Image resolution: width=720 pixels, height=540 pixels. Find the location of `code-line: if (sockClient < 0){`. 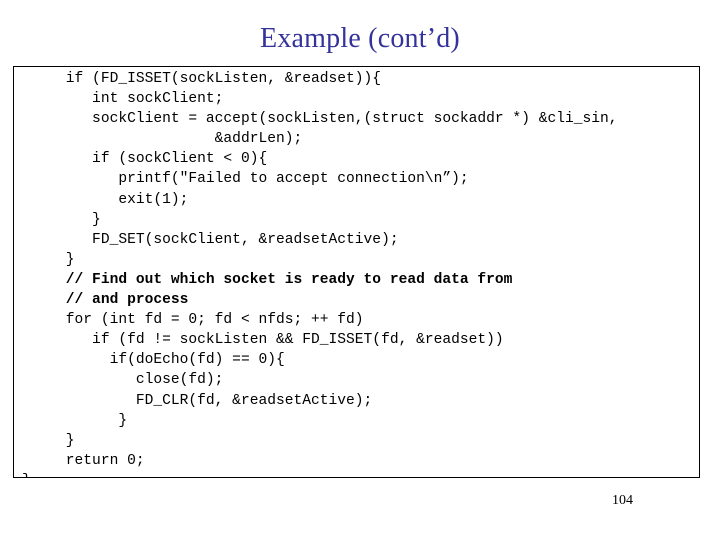

code-line: if (sockClient < 0){ is located at coordinates (145, 159).